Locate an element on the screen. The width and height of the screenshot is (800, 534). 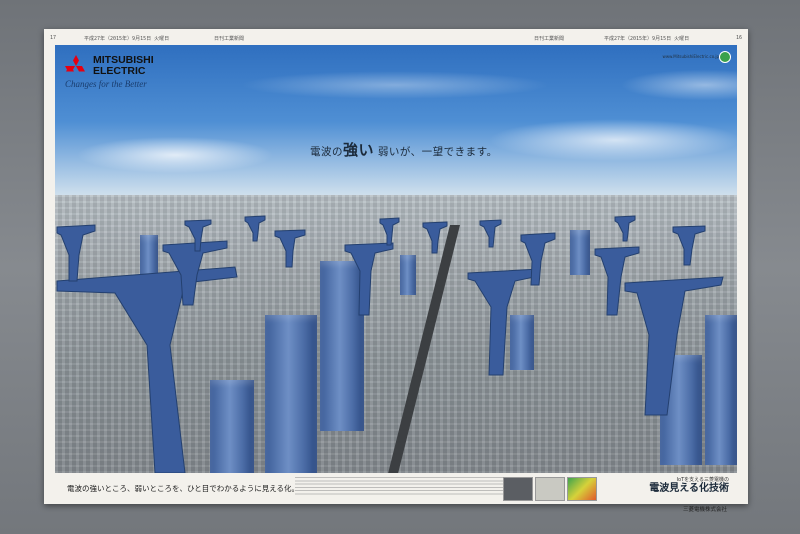
product-title: 電波見える化技術 is located at coordinates (689, 488).